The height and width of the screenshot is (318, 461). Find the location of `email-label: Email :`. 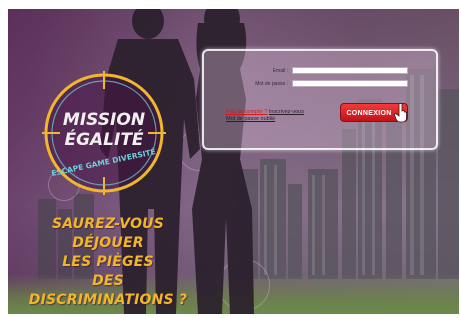

email-label: Email : is located at coordinates (280, 71).